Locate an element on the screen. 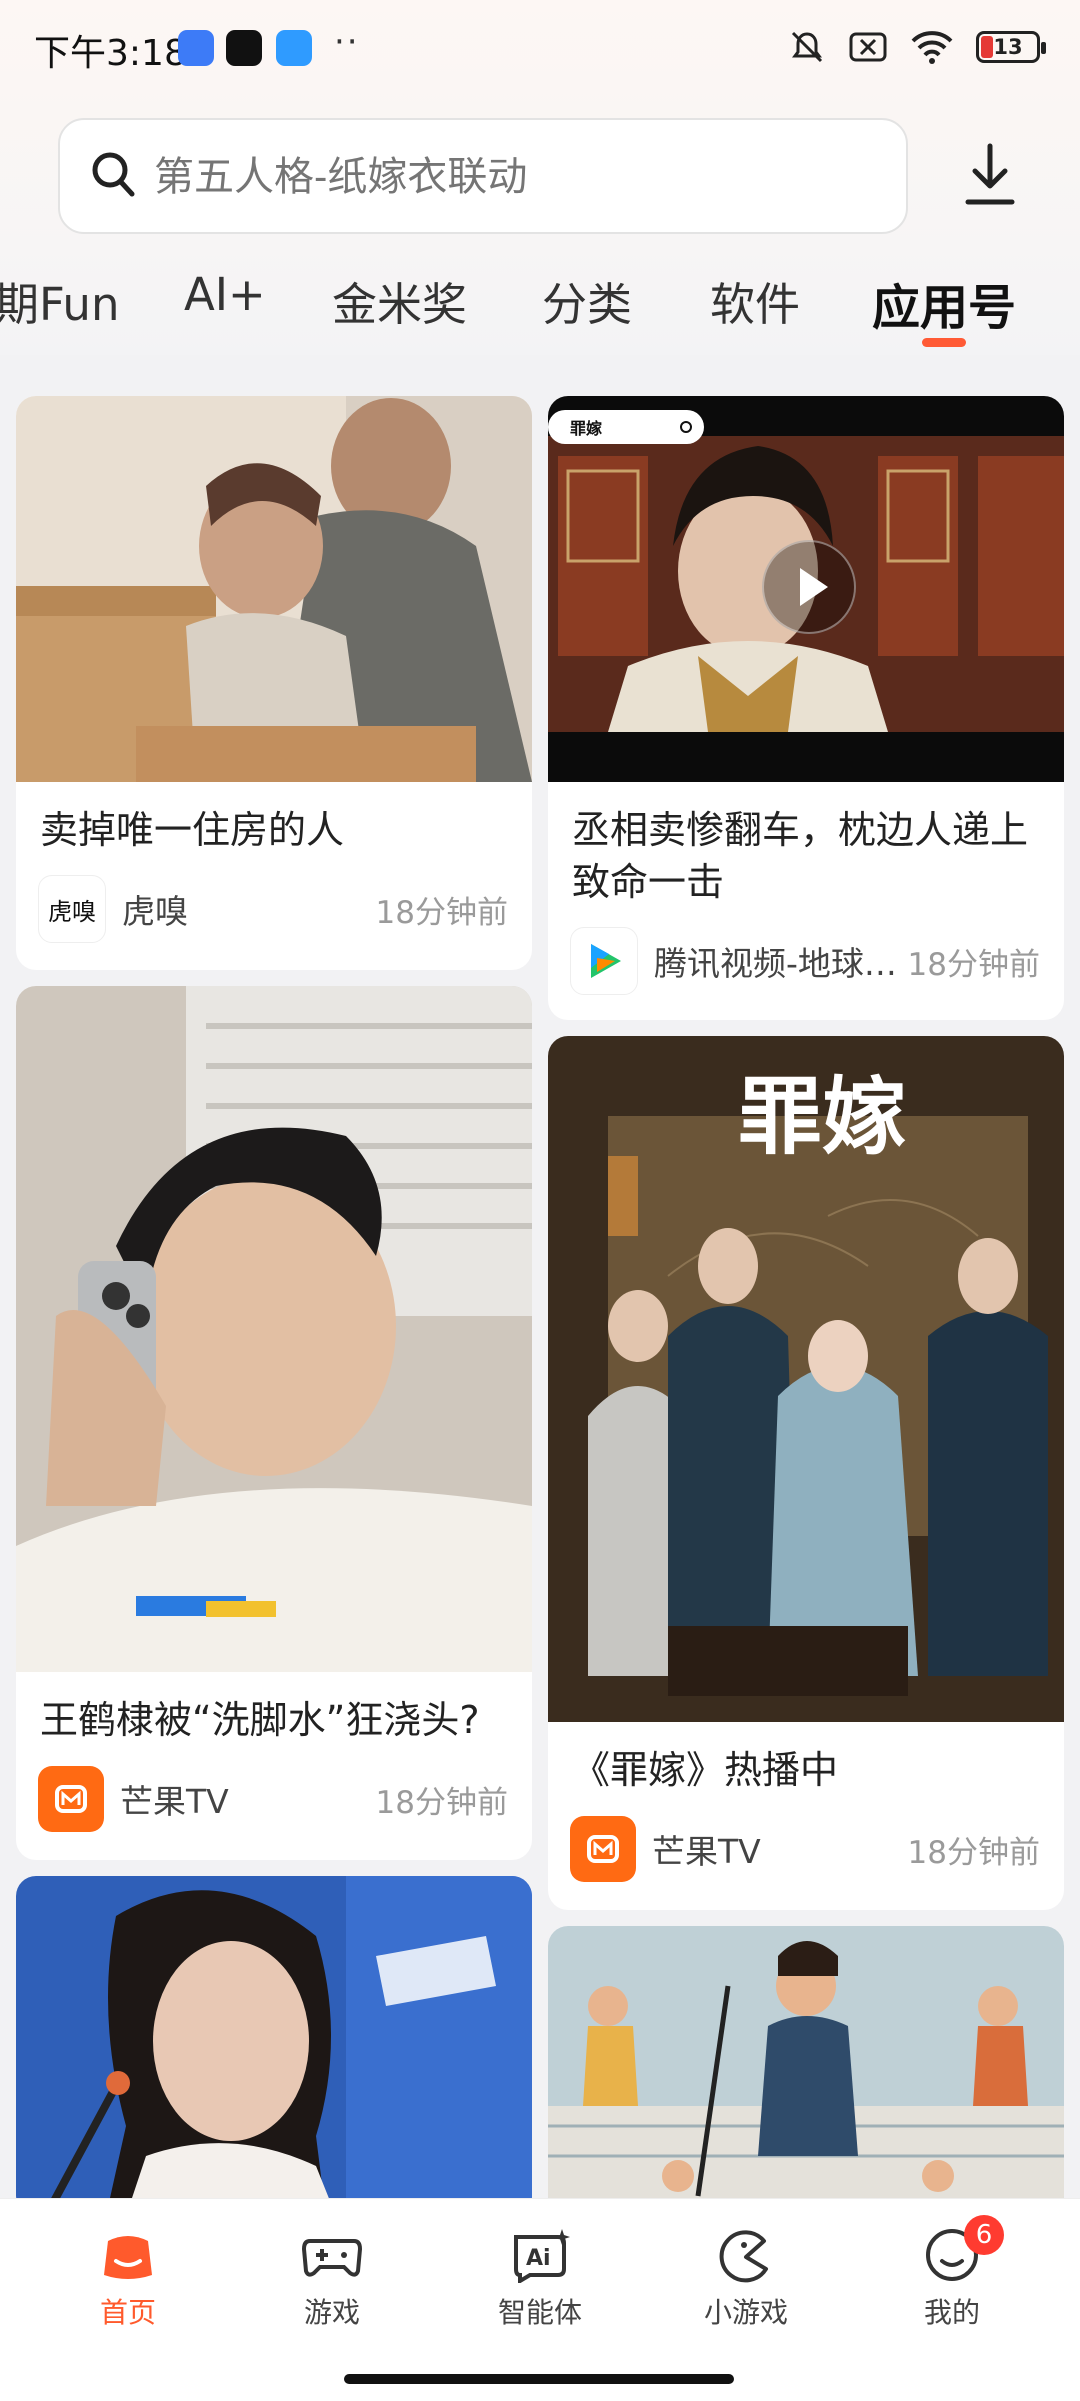 This screenshot has width=1080, height=2401. mute-bell-icon is located at coordinates (807, 47).